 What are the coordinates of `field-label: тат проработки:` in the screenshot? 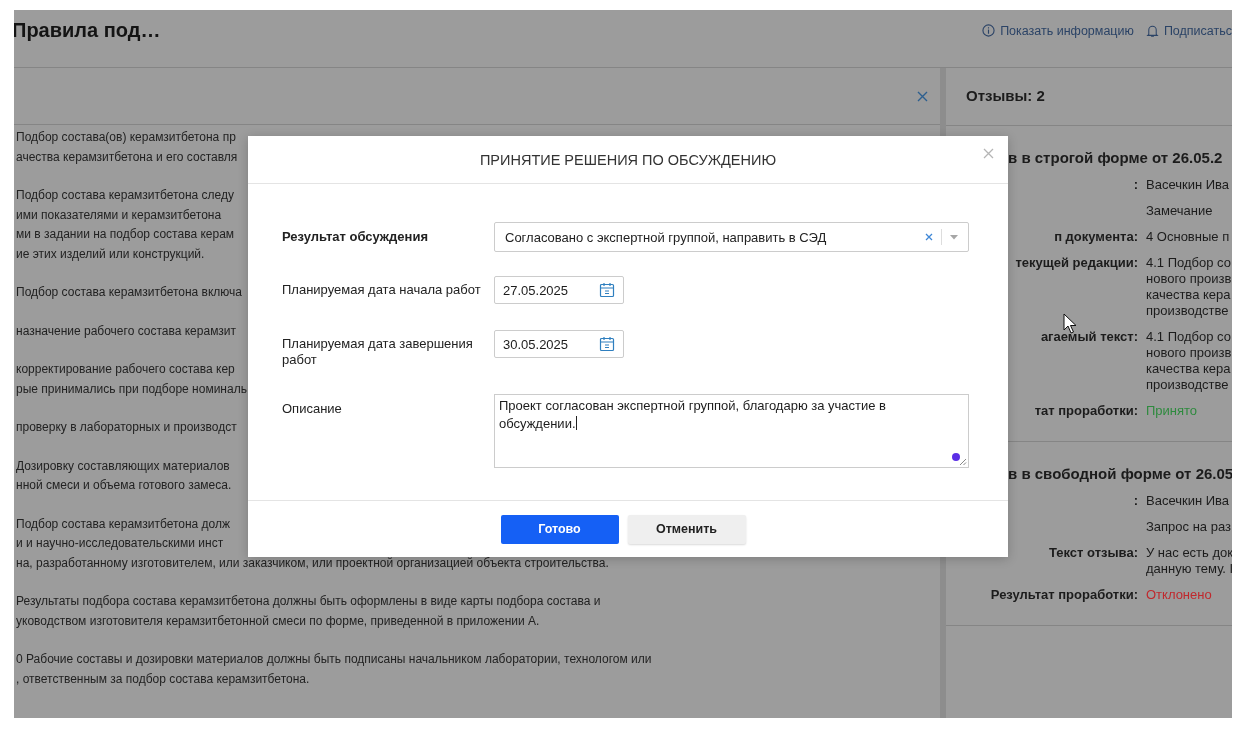 It's located at (1086, 410).